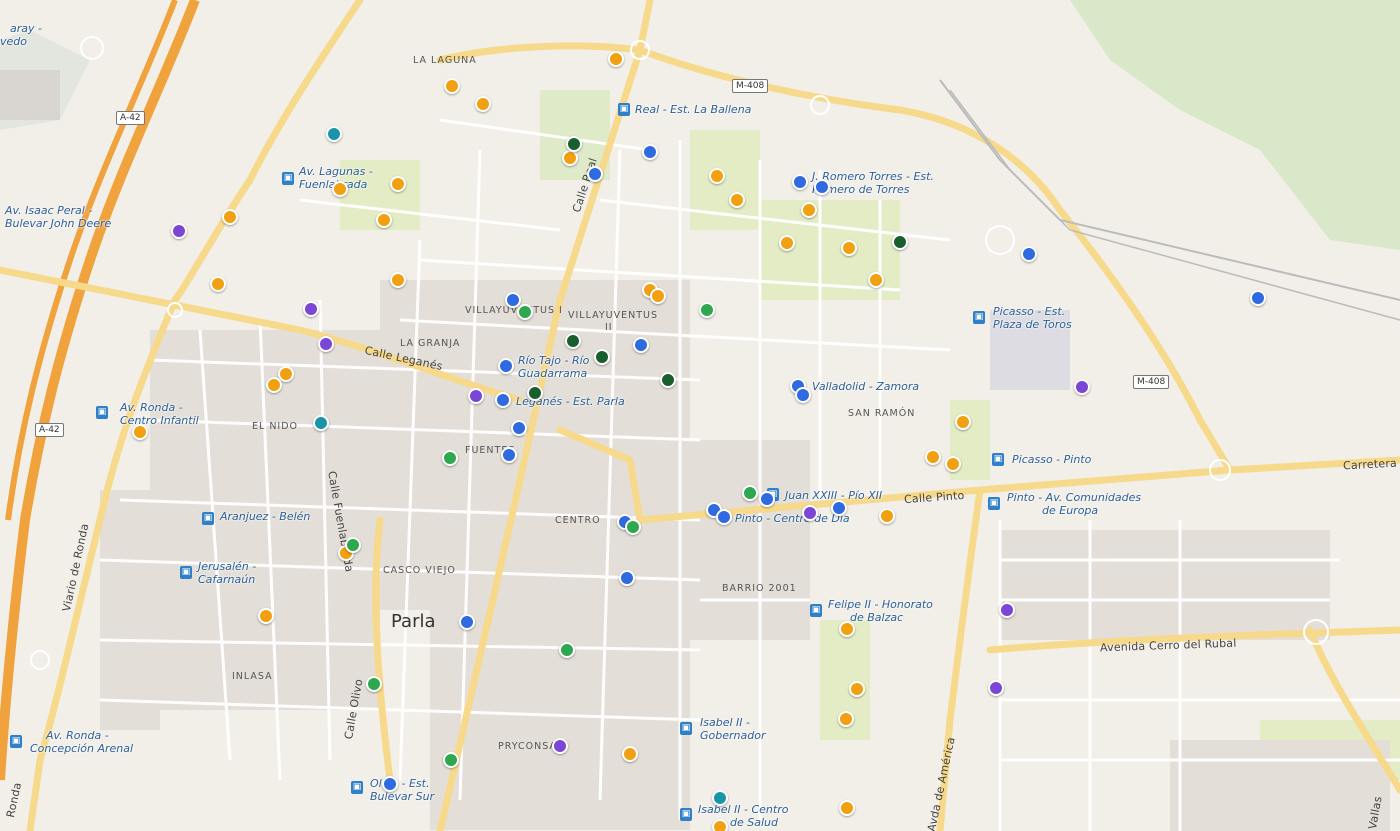 Image resolution: width=1400 pixels, height=831 pixels. What do you see at coordinates (873, 183) in the screenshot?
I see `bus-stop-label: J. Romero Torres - Est. Romero de Torres` at bounding box center [873, 183].